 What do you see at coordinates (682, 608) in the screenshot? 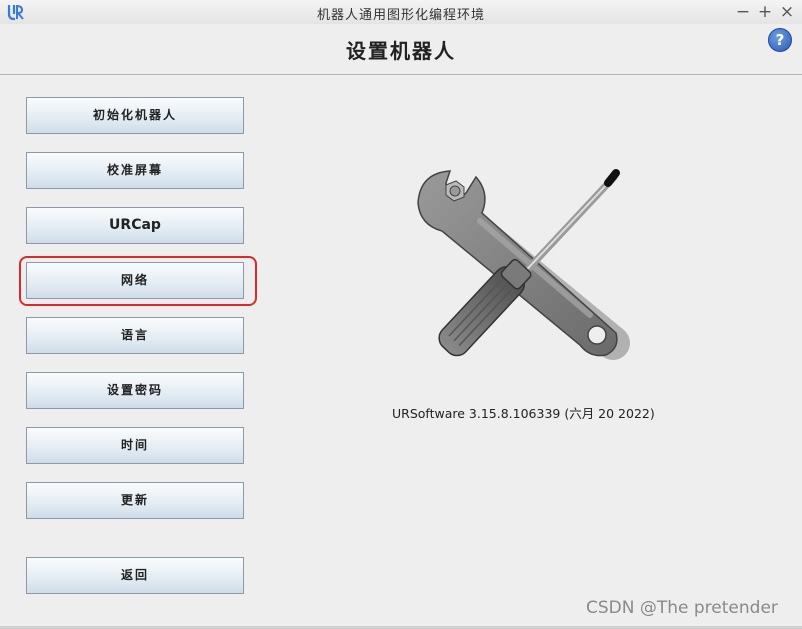
I see `watermark: CSDN @The pretender` at bounding box center [682, 608].